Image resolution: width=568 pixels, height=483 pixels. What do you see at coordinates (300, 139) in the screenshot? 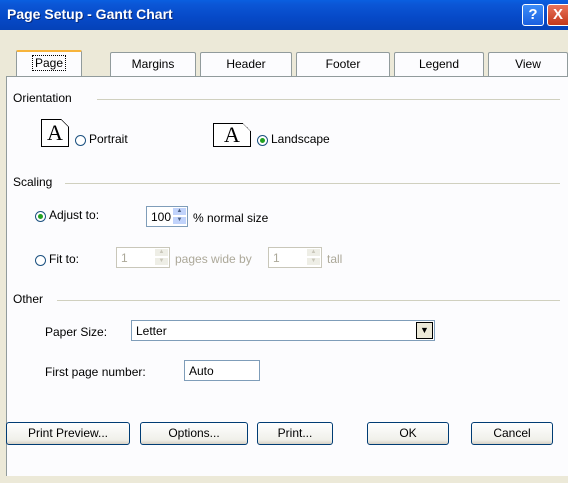
I see `landscape-label: Landscape` at bounding box center [300, 139].